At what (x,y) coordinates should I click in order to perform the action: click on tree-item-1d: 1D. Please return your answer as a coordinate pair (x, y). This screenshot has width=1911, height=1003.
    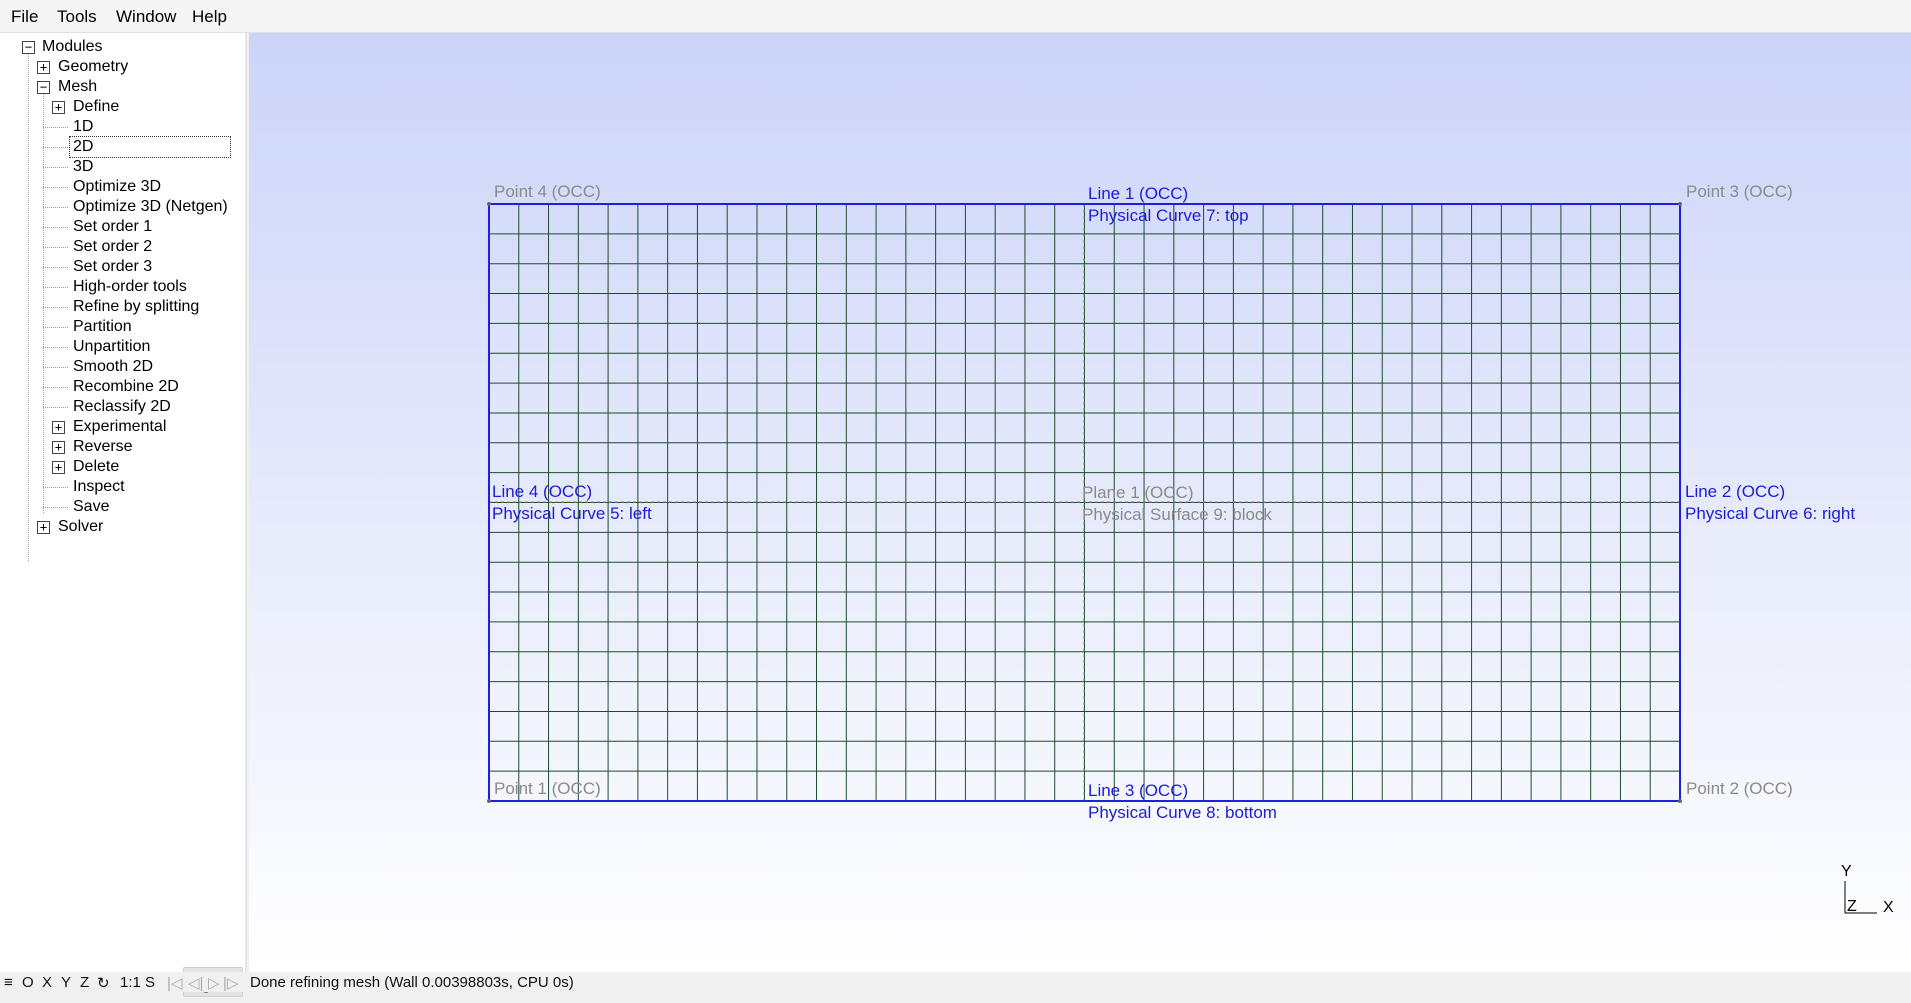
    Looking at the image, I should click on (83, 127).